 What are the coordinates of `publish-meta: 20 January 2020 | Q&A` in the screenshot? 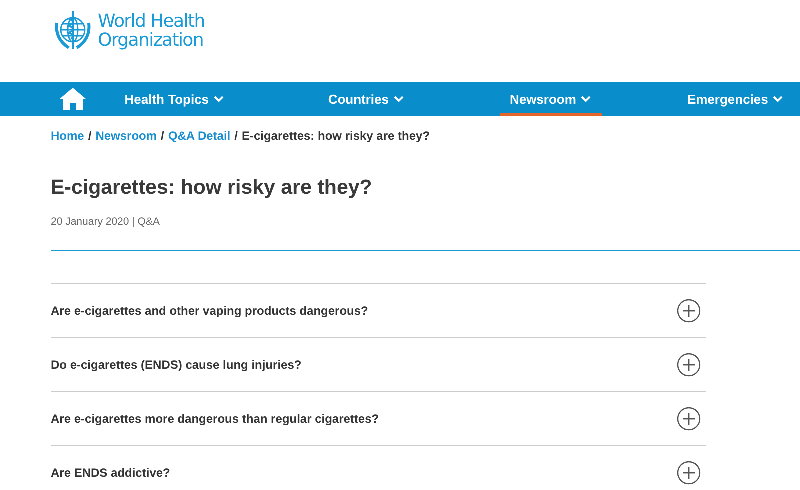 It's located at (106, 222).